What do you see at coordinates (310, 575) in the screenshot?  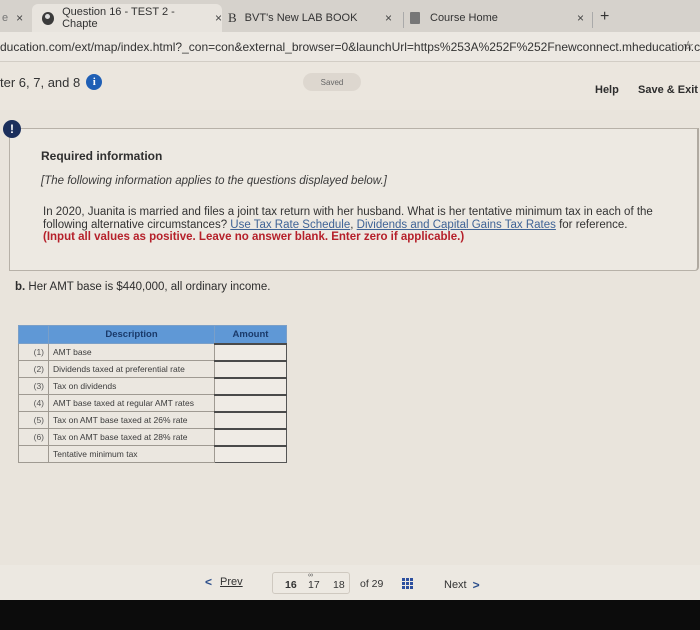 I see `link-icon: ∞` at bounding box center [310, 575].